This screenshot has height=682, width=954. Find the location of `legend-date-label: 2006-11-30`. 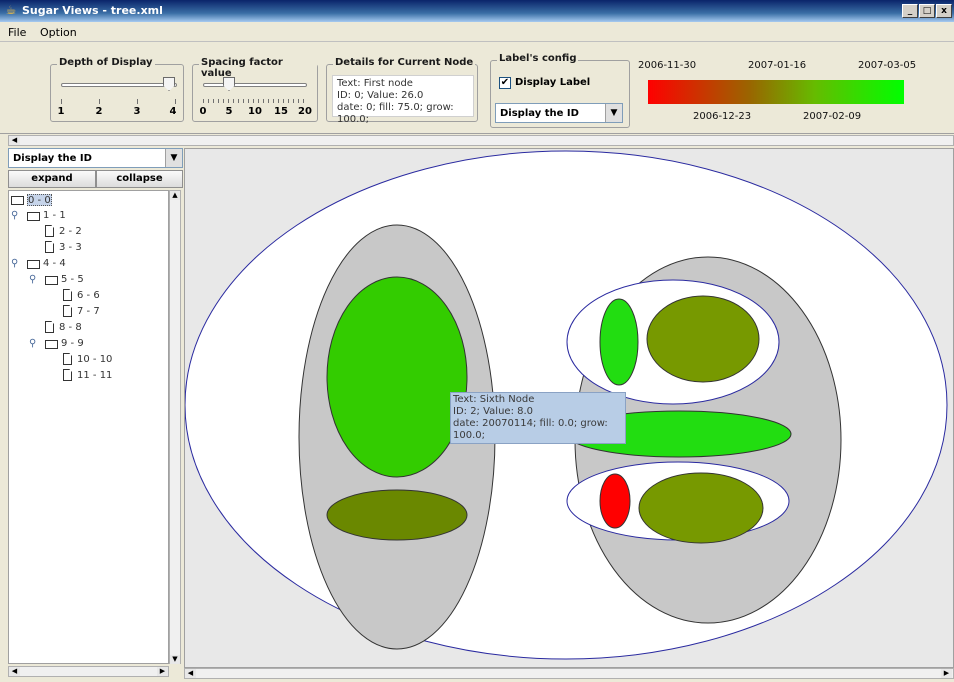

legend-date-label: 2006-11-30 is located at coordinates (667, 65).